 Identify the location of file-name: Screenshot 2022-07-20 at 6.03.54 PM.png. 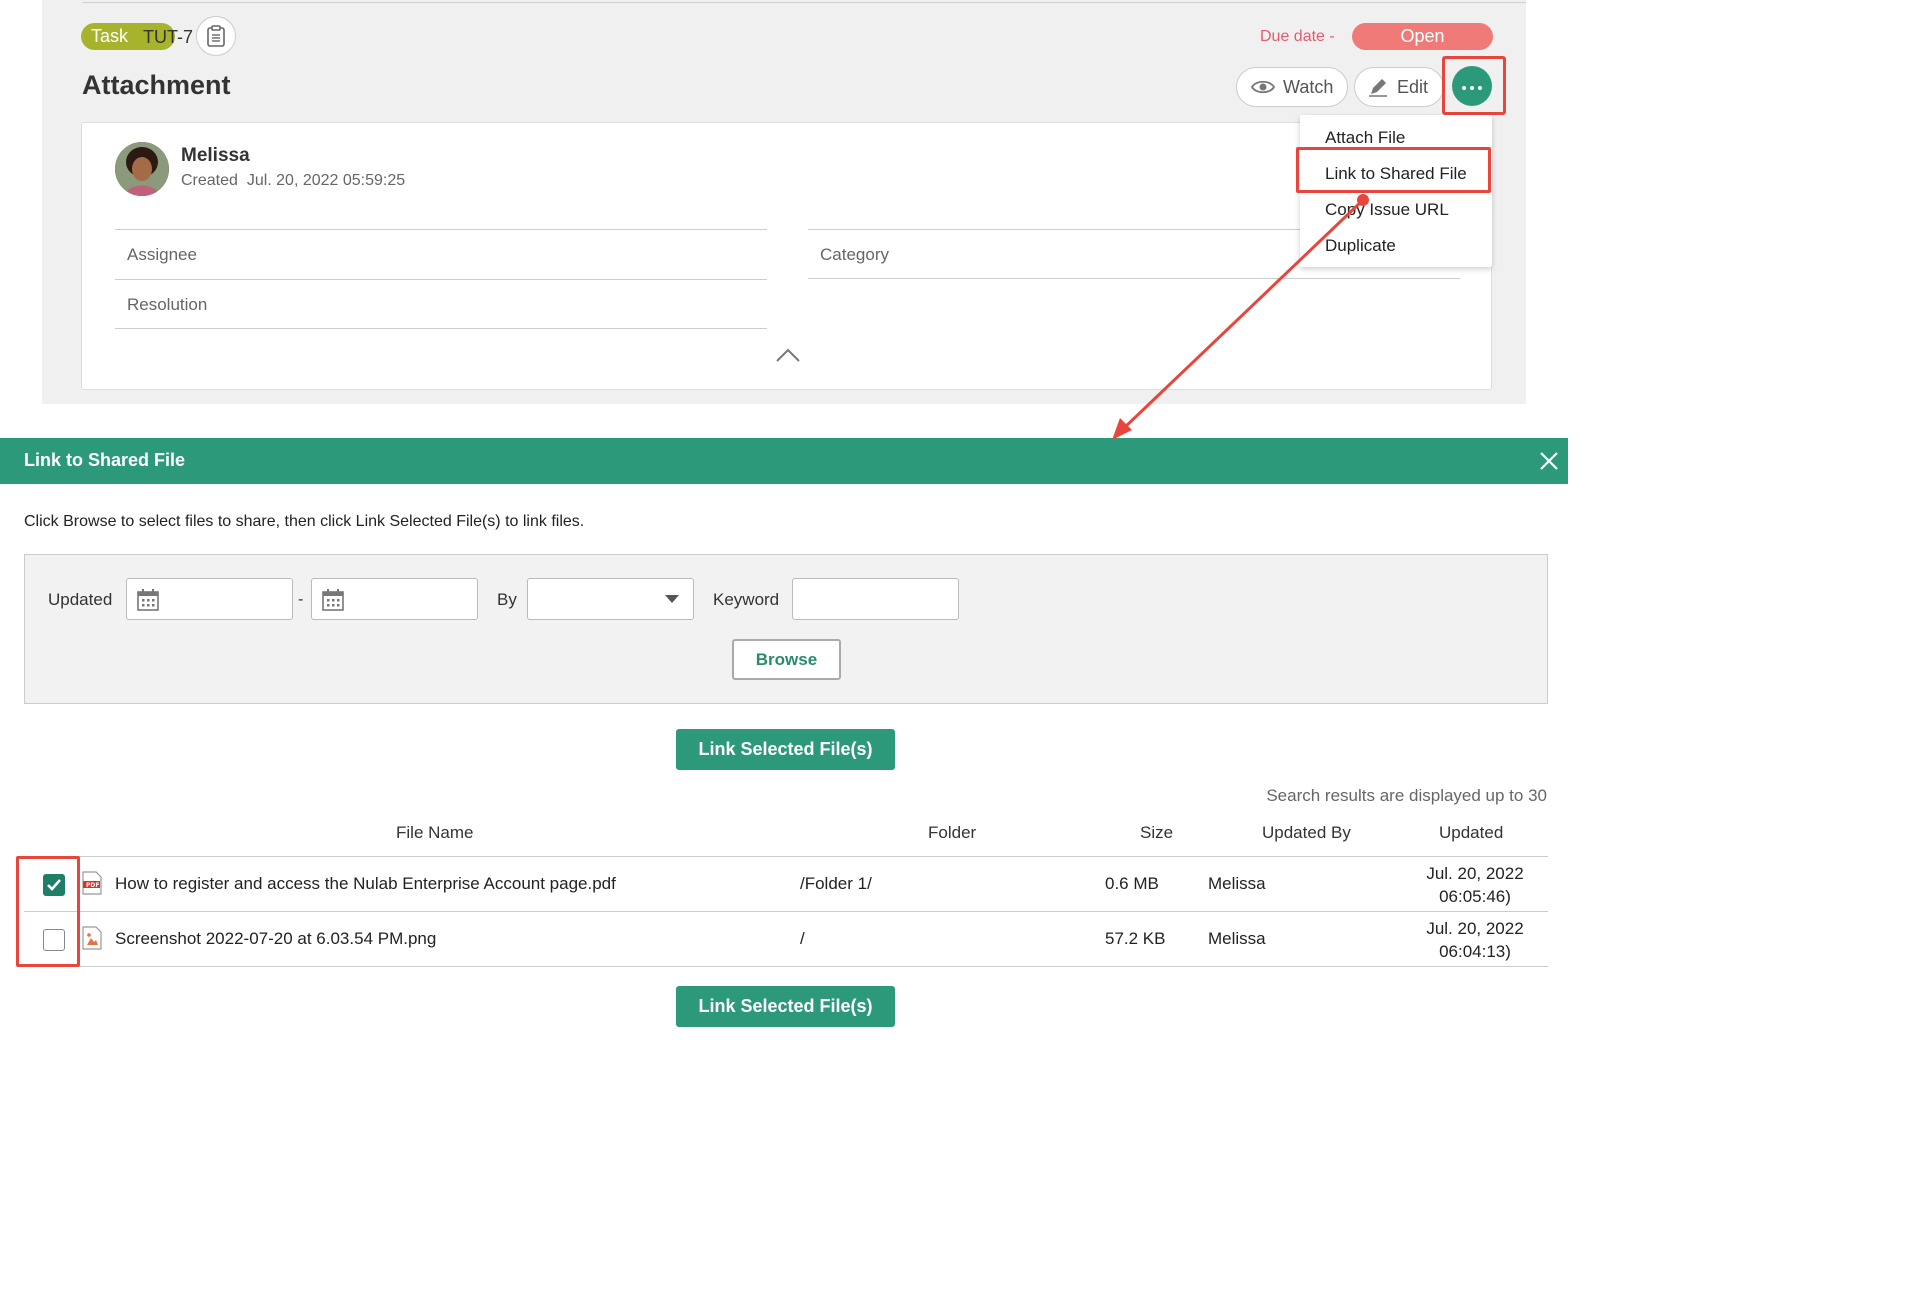
(275, 939).